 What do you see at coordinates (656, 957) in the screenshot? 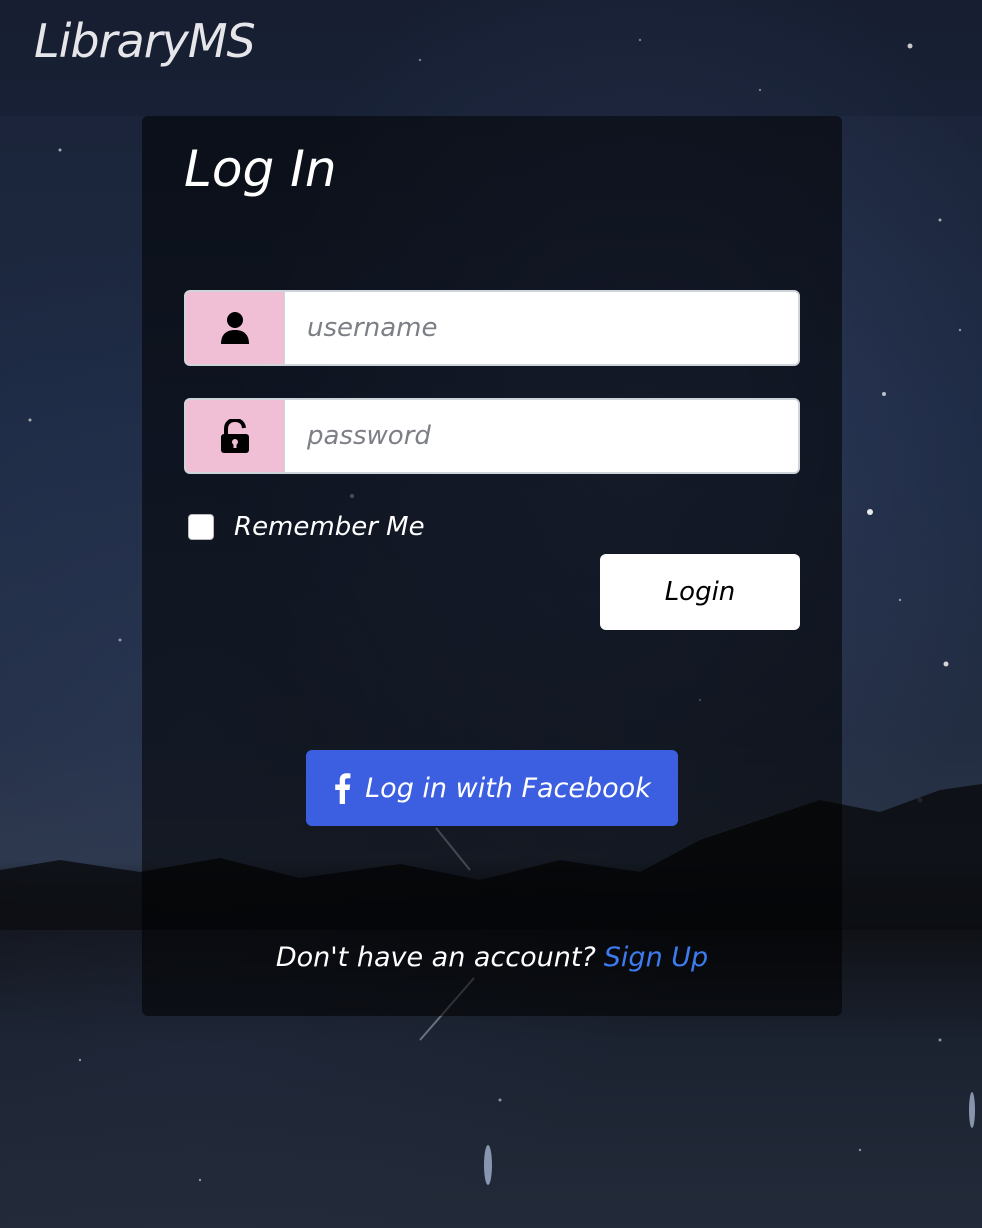
I see `signup-link: Sign Up` at bounding box center [656, 957].